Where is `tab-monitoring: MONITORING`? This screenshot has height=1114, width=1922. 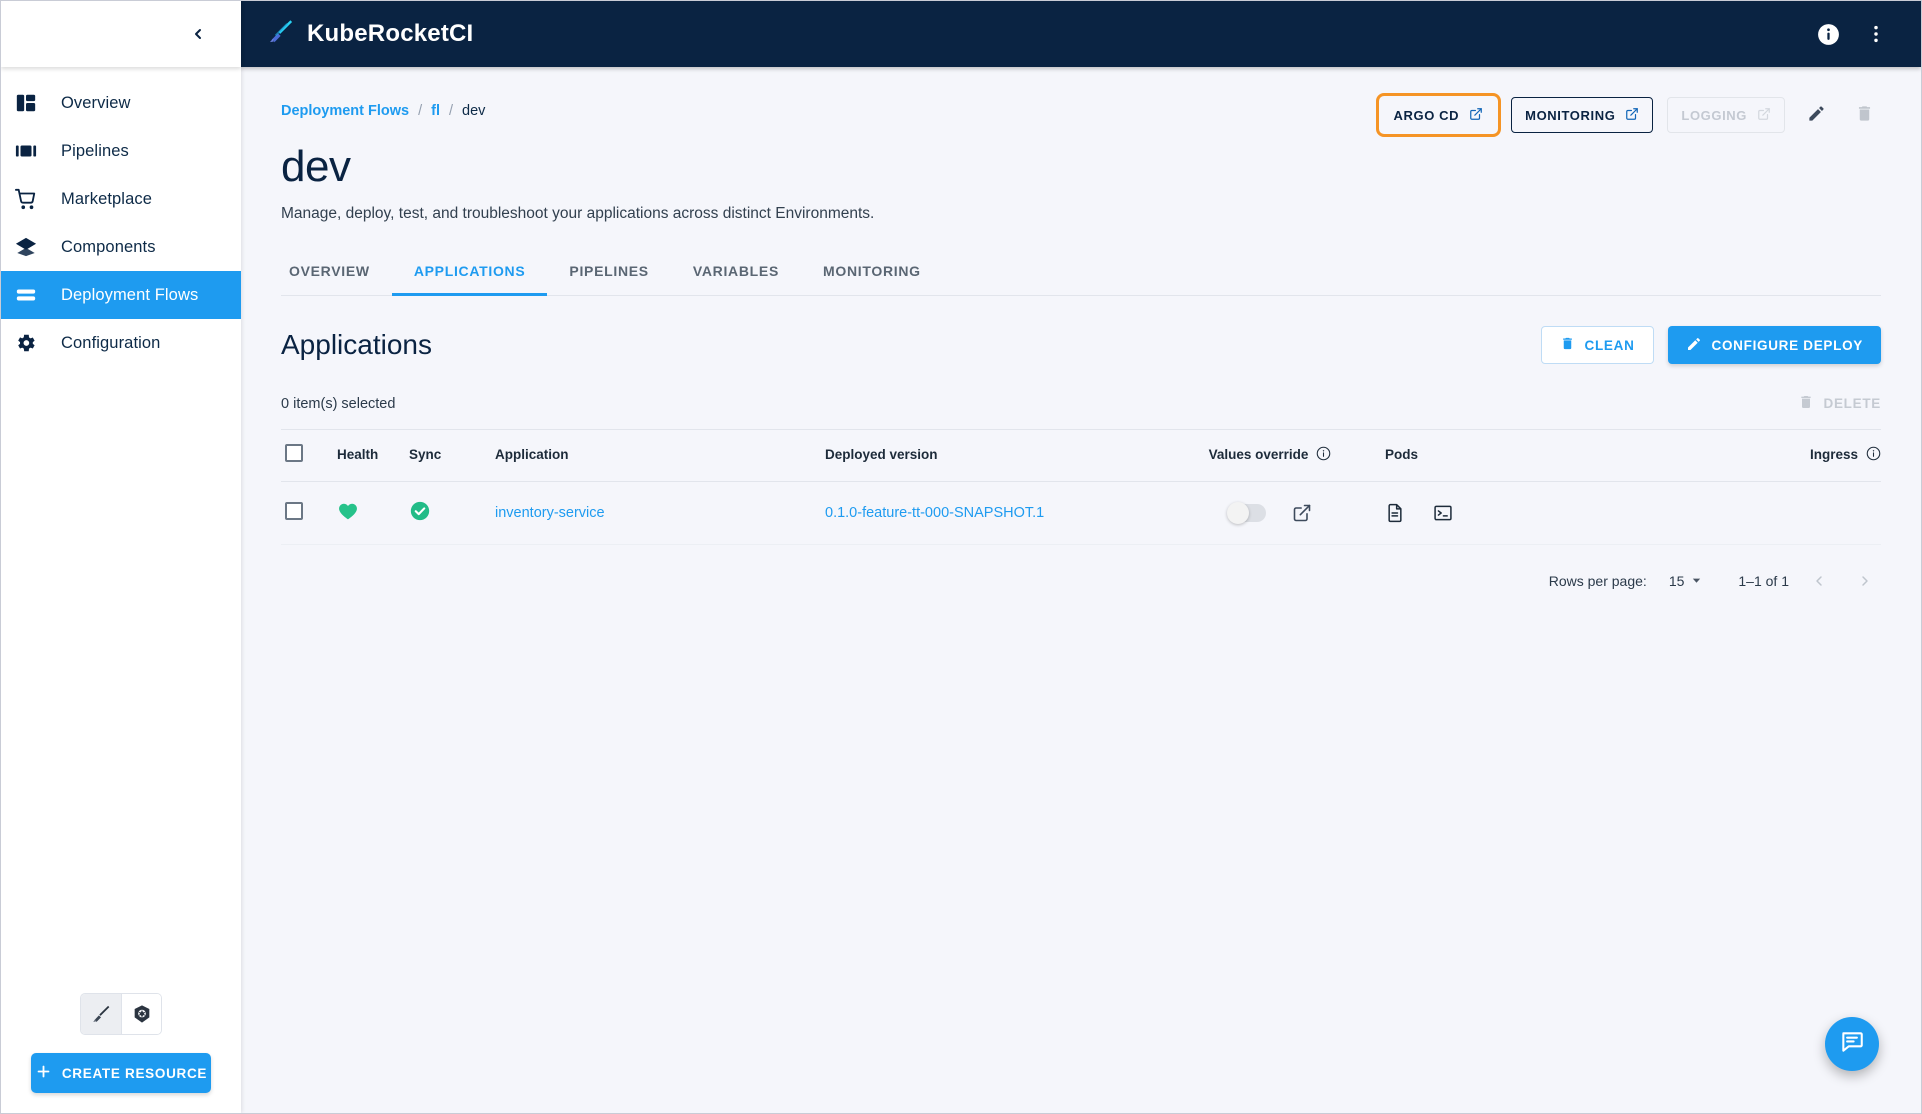
tab-monitoring: MONITORING is located at coordinates (872, 274).